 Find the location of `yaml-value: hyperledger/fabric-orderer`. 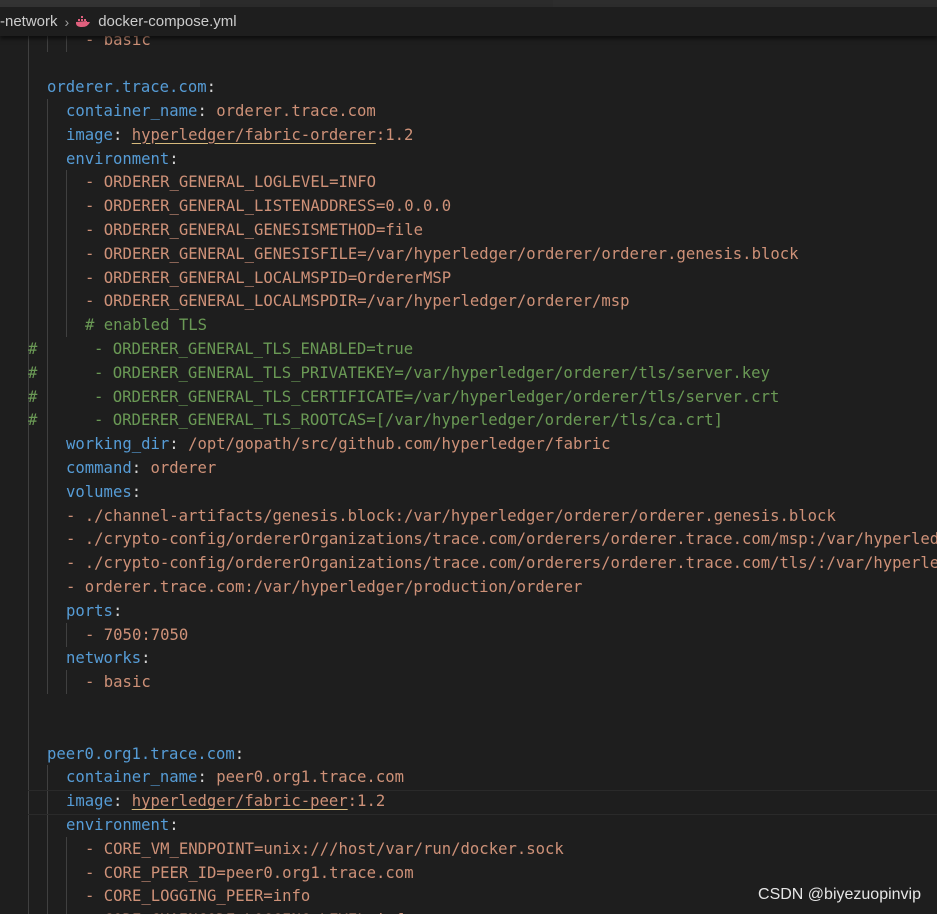

yaml-value: hyperledger/fabric-orderer is located at coordinates (253, 134).